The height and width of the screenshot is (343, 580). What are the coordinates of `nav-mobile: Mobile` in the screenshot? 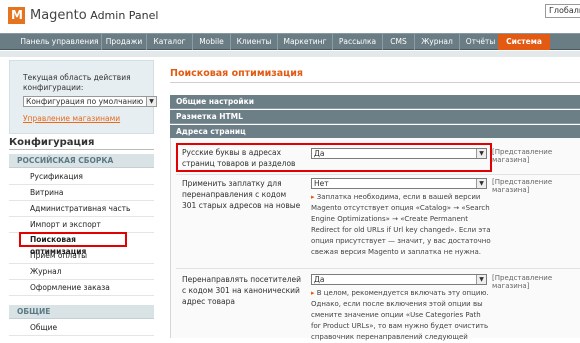 It's located at (212, 42).